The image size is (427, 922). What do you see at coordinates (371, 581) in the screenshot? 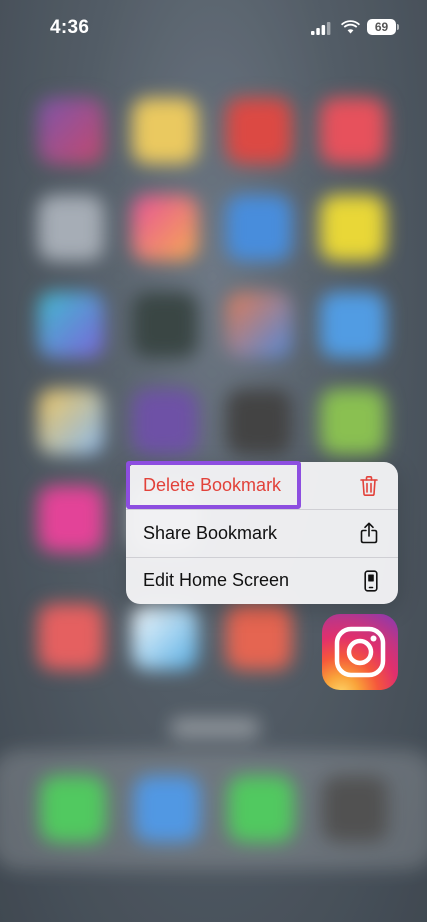
I see `phone-icon` at bounding box center [371, 581].